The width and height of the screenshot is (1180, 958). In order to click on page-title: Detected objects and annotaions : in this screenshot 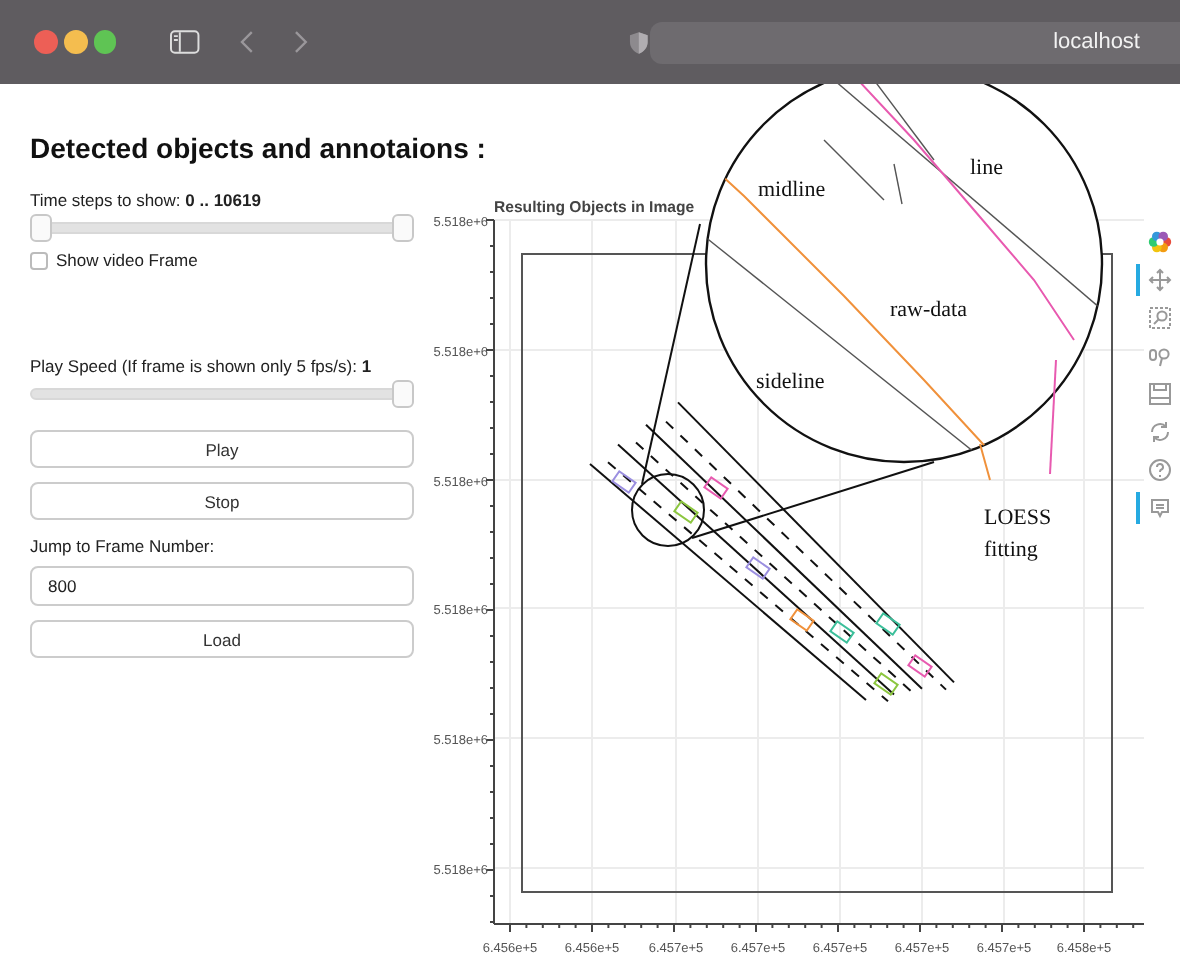, I will do `click(258, 148)`.